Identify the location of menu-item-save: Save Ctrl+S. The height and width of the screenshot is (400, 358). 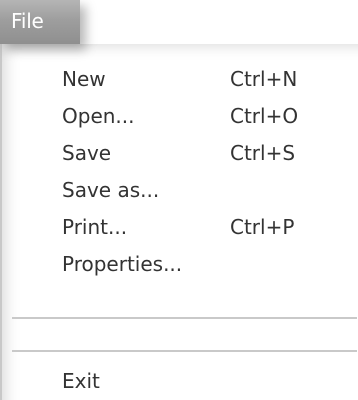
(202, 153).